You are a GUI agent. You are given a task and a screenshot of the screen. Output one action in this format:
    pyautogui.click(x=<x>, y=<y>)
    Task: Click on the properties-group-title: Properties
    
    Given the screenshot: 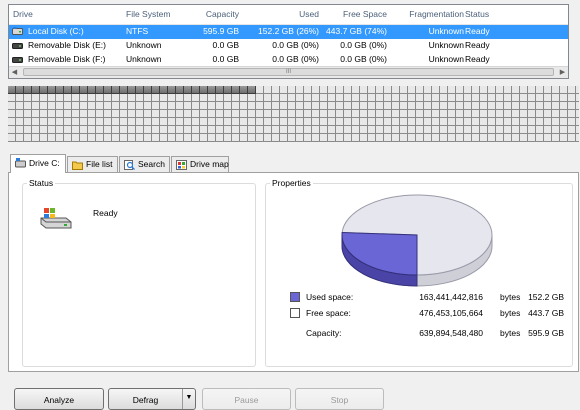 What is the action you would take?
    pyautogui.click(x=291, y=183)
    